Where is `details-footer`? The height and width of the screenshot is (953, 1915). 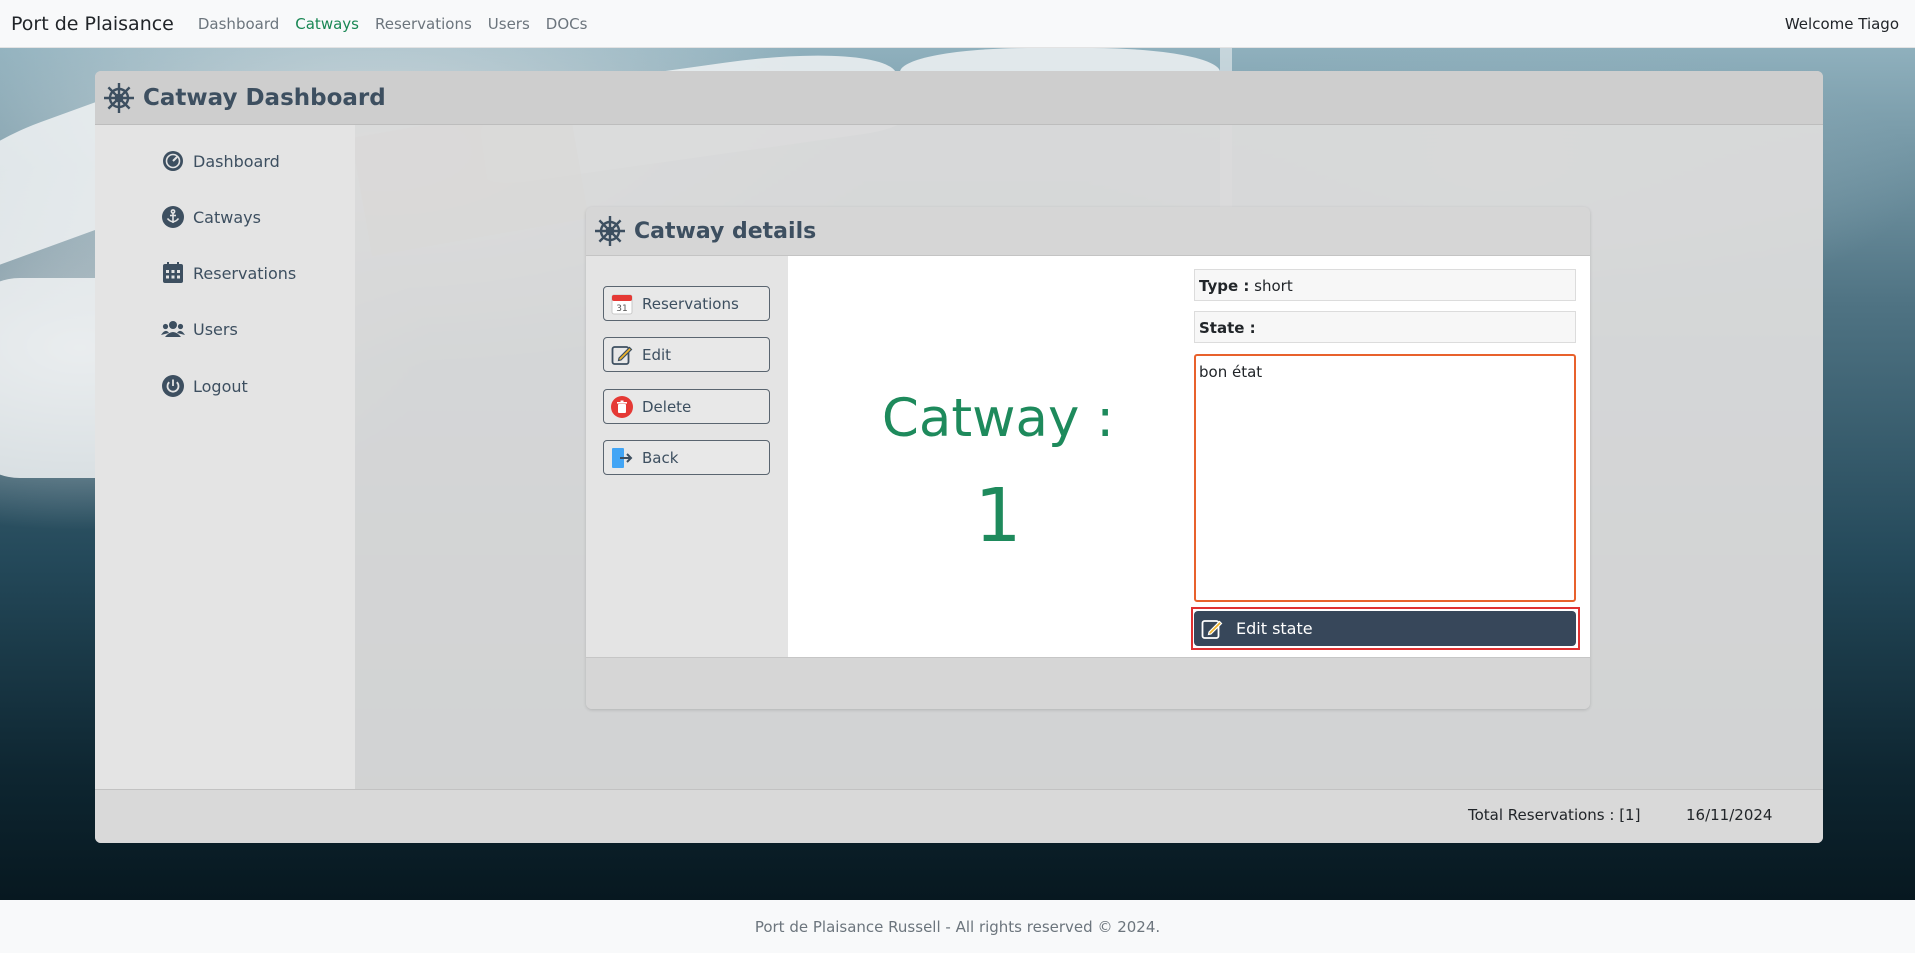
details-footer is located at coordinates (1088, 683).